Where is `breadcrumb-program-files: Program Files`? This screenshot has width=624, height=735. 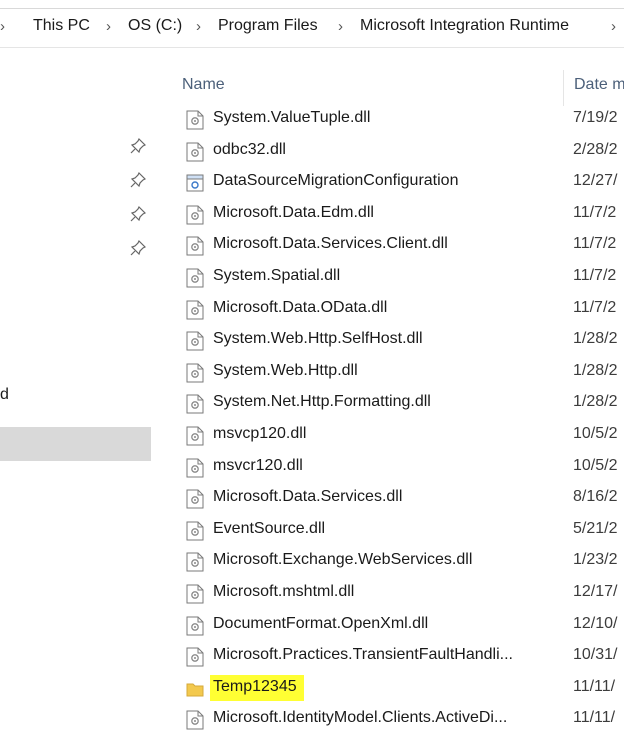
breadcrumb-program-files: Program Files is located at coordinates (268, 26).